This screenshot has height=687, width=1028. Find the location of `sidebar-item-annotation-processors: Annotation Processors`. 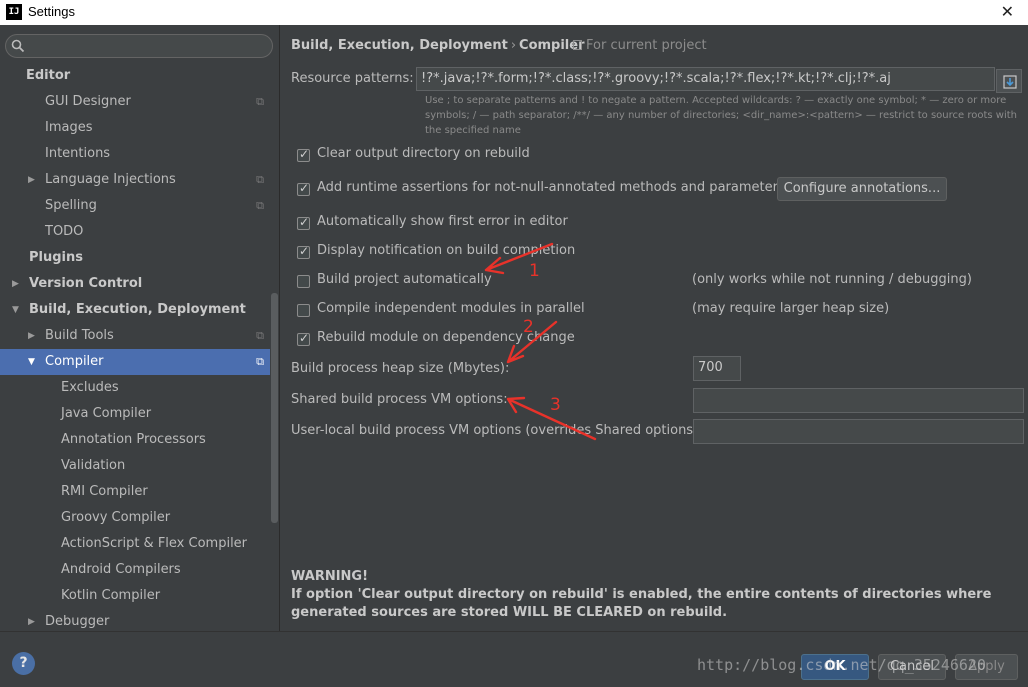

sidebar-item-annotation-processors: Annotation Processors is located at coordinates (135, 440).